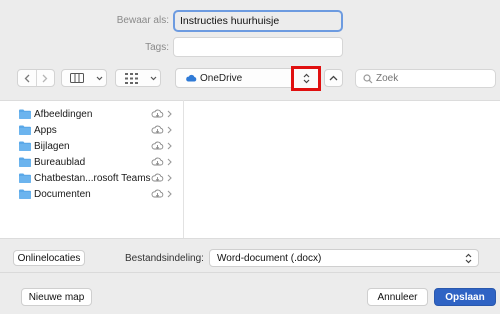  Describe the element at coordinates (269, 258) in the screenshot. I see `format-value: Word-document (.docx)` at that location.